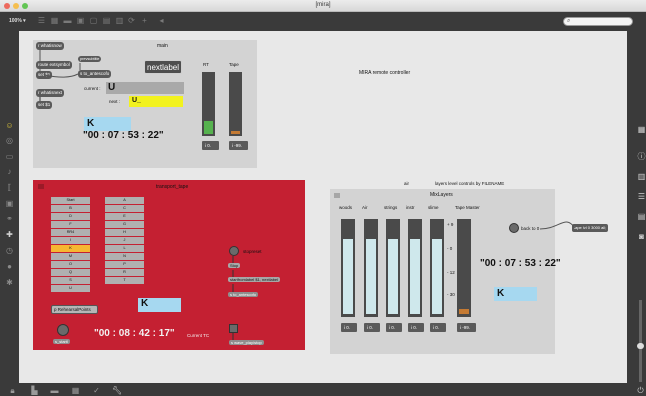  What do you see at coordinates (60, 64) in the screenshot?
I see `patch-cords-main` at bounding box center [60, 64].